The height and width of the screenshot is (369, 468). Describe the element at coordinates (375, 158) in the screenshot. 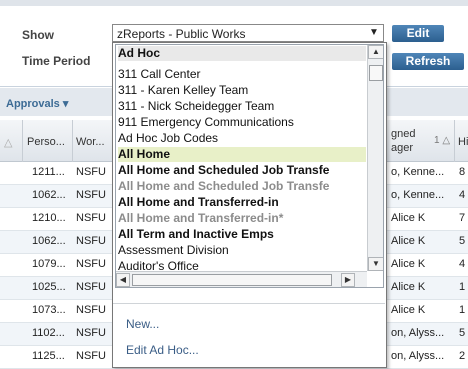

I see `vertical-scrollbar: ▲ ▼` at that location.